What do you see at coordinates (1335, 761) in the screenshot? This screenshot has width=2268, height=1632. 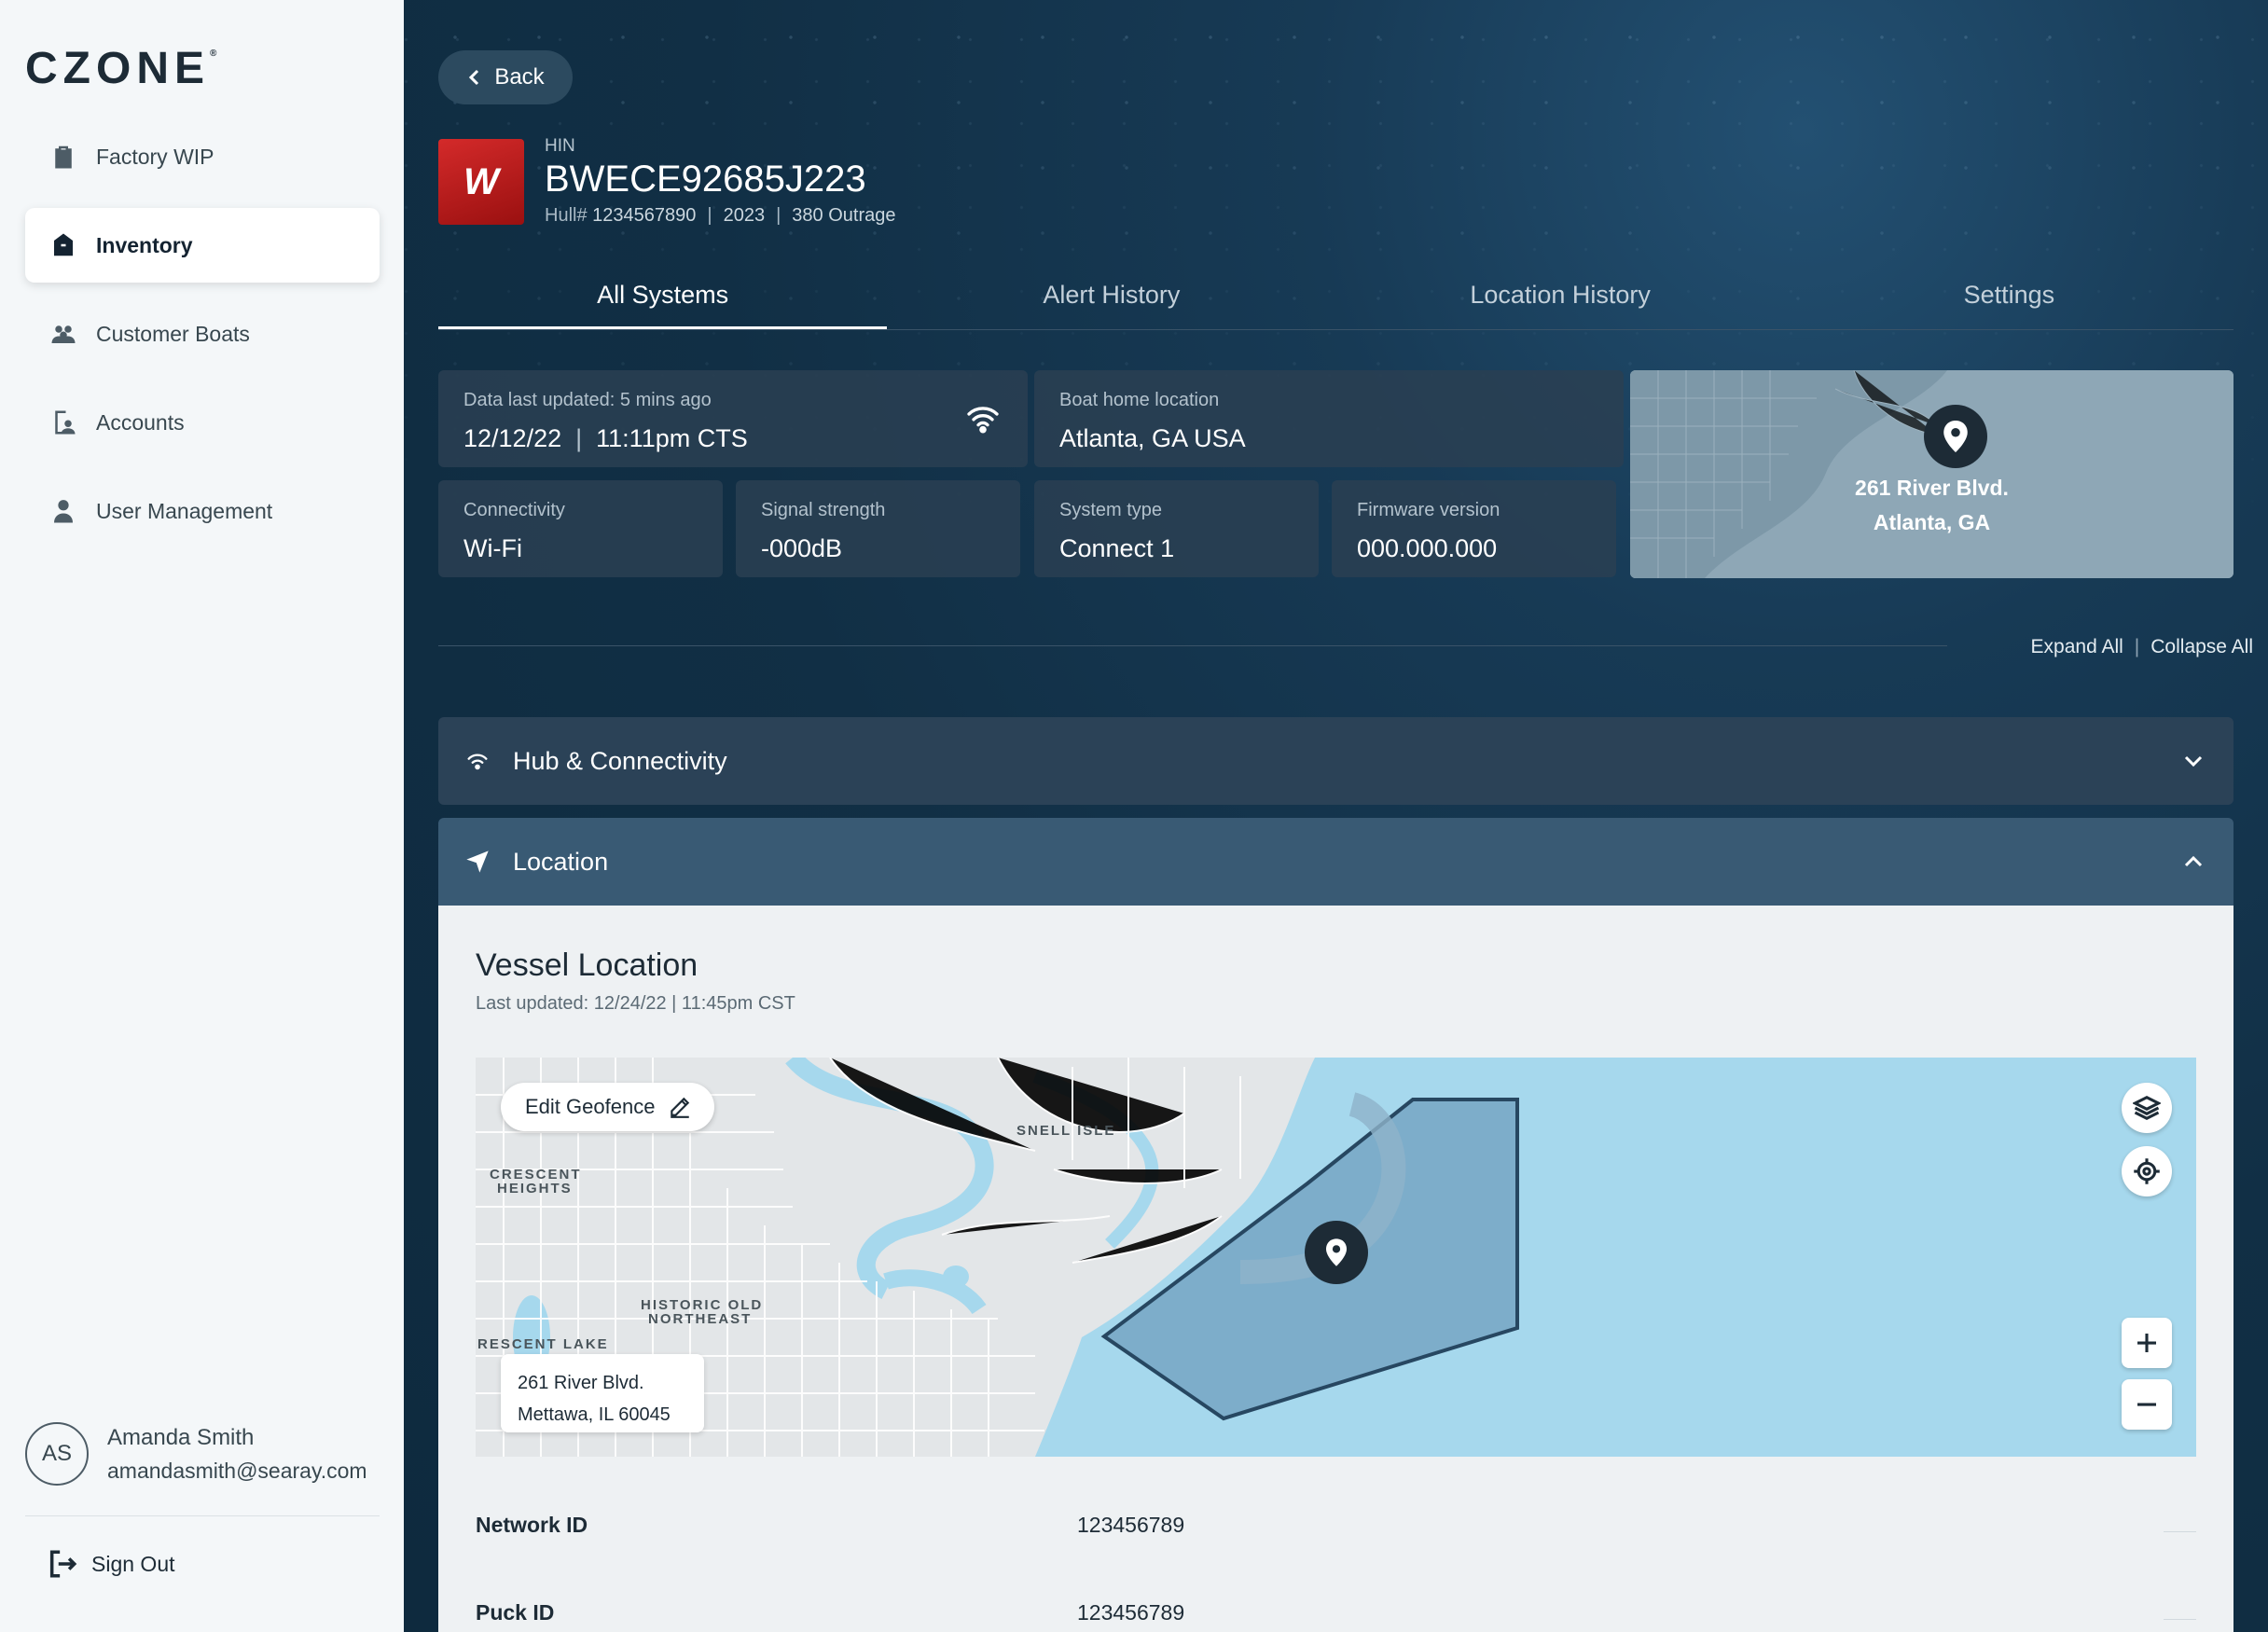 I see `accordion-hub-connectivity: Hub & Connectivity` at bounding box center [1335, 761].